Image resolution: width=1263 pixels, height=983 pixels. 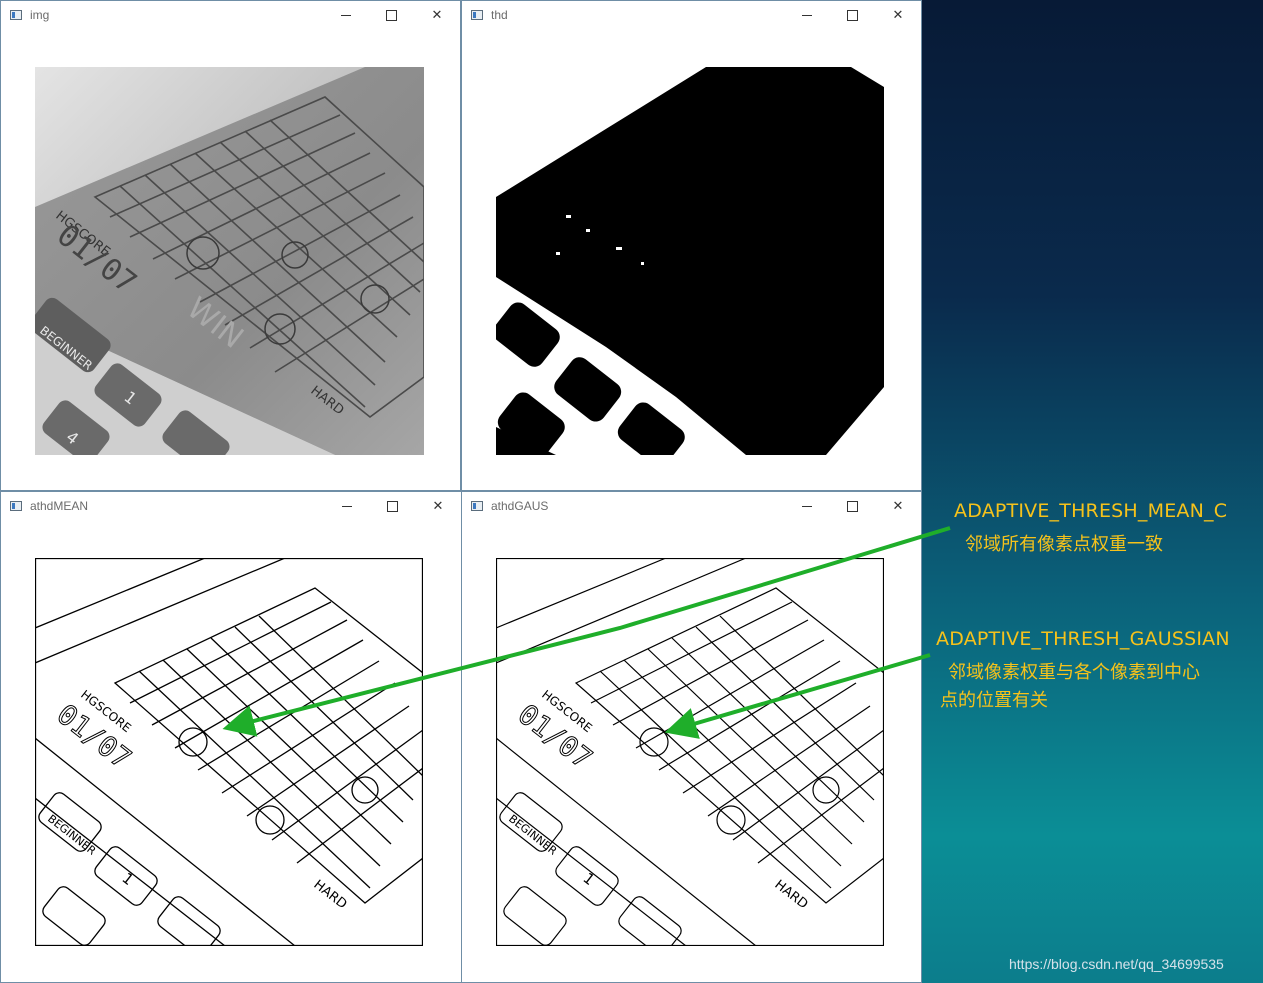 I want to click on annotation-mean-desc: 邻域所有像素点权重一致, so click(x=1064, y=544).